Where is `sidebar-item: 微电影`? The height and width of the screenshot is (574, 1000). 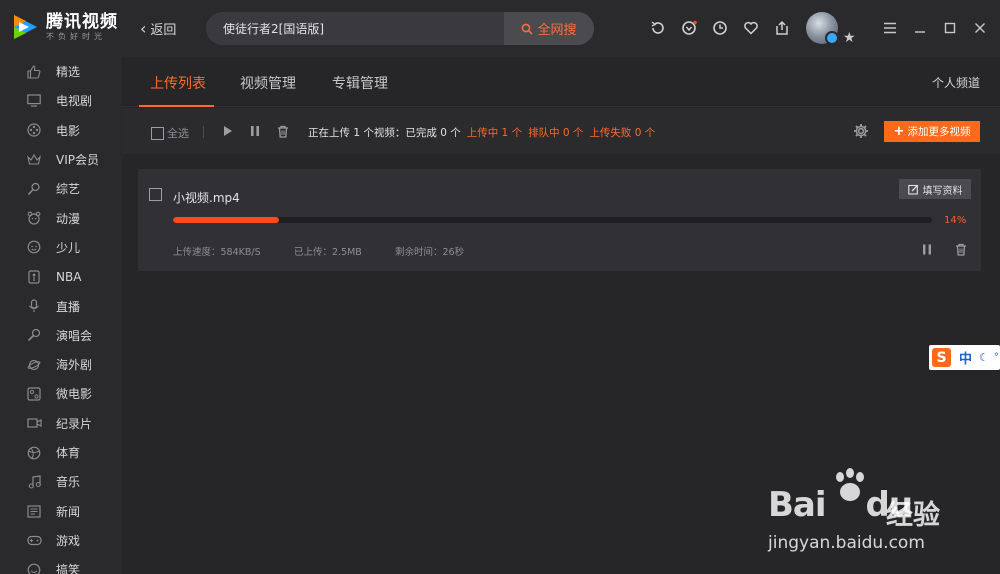 sidebar-item: 微电影 is located at coordinates (61, 393).